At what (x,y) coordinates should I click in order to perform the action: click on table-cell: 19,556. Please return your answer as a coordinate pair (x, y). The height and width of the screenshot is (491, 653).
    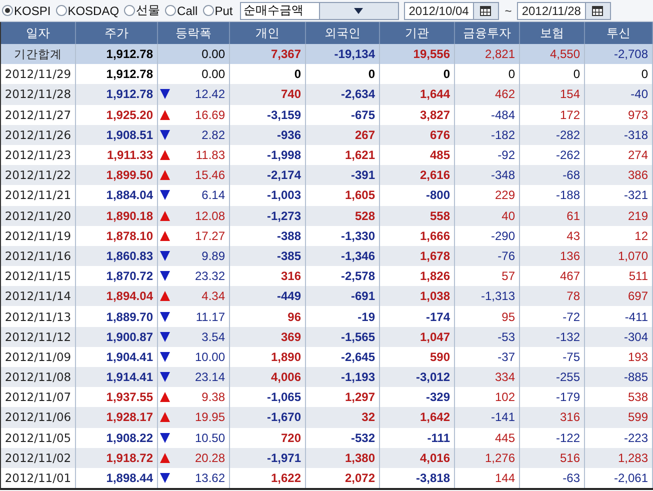
    Looking at the image, I should click on (417, 54).